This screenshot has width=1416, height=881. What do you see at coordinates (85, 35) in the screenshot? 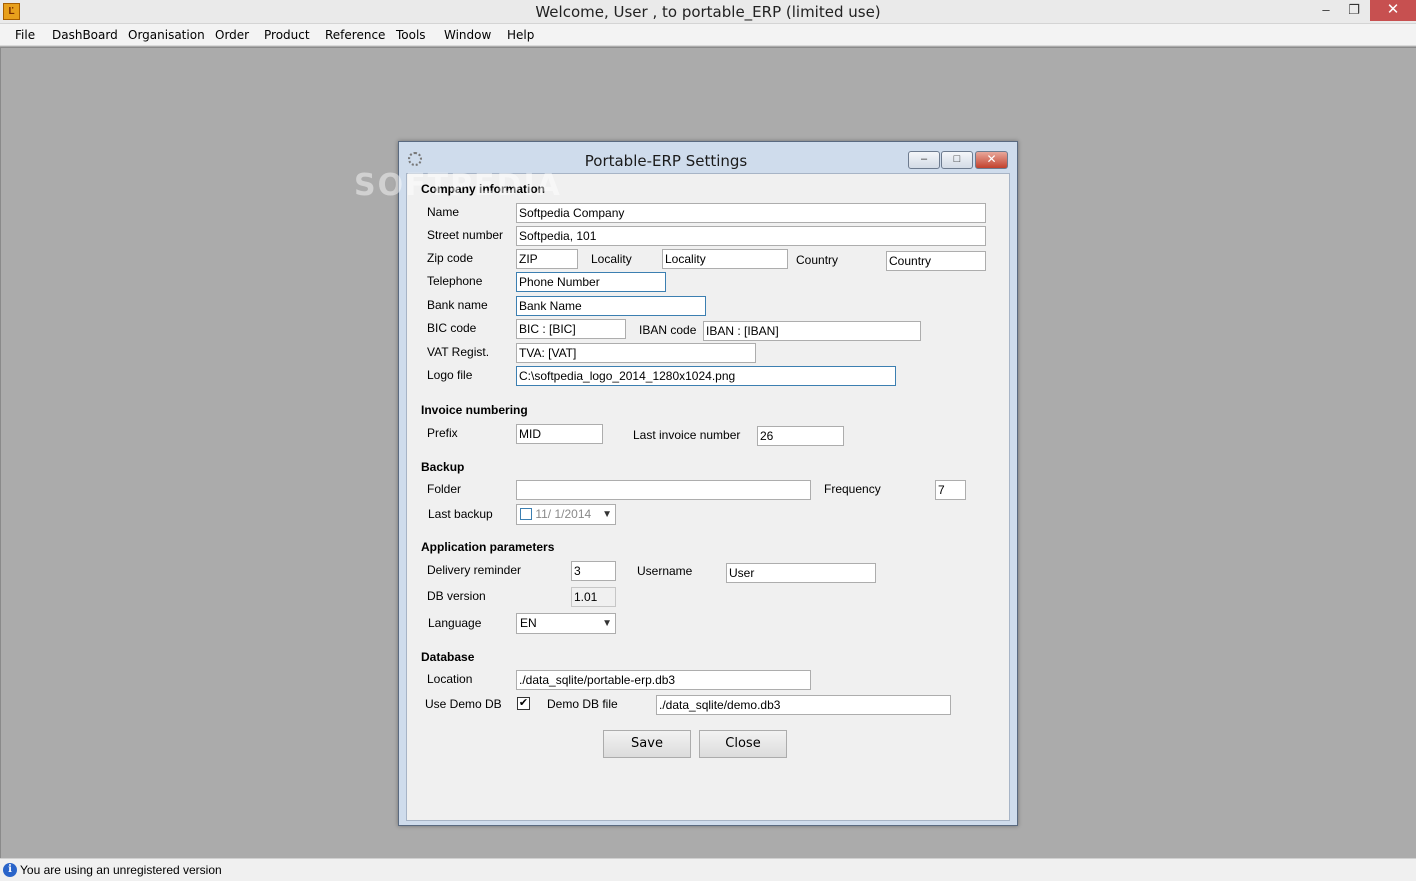
I see `menu-dashboard: DashBoard` at bounding box center [85, 35].